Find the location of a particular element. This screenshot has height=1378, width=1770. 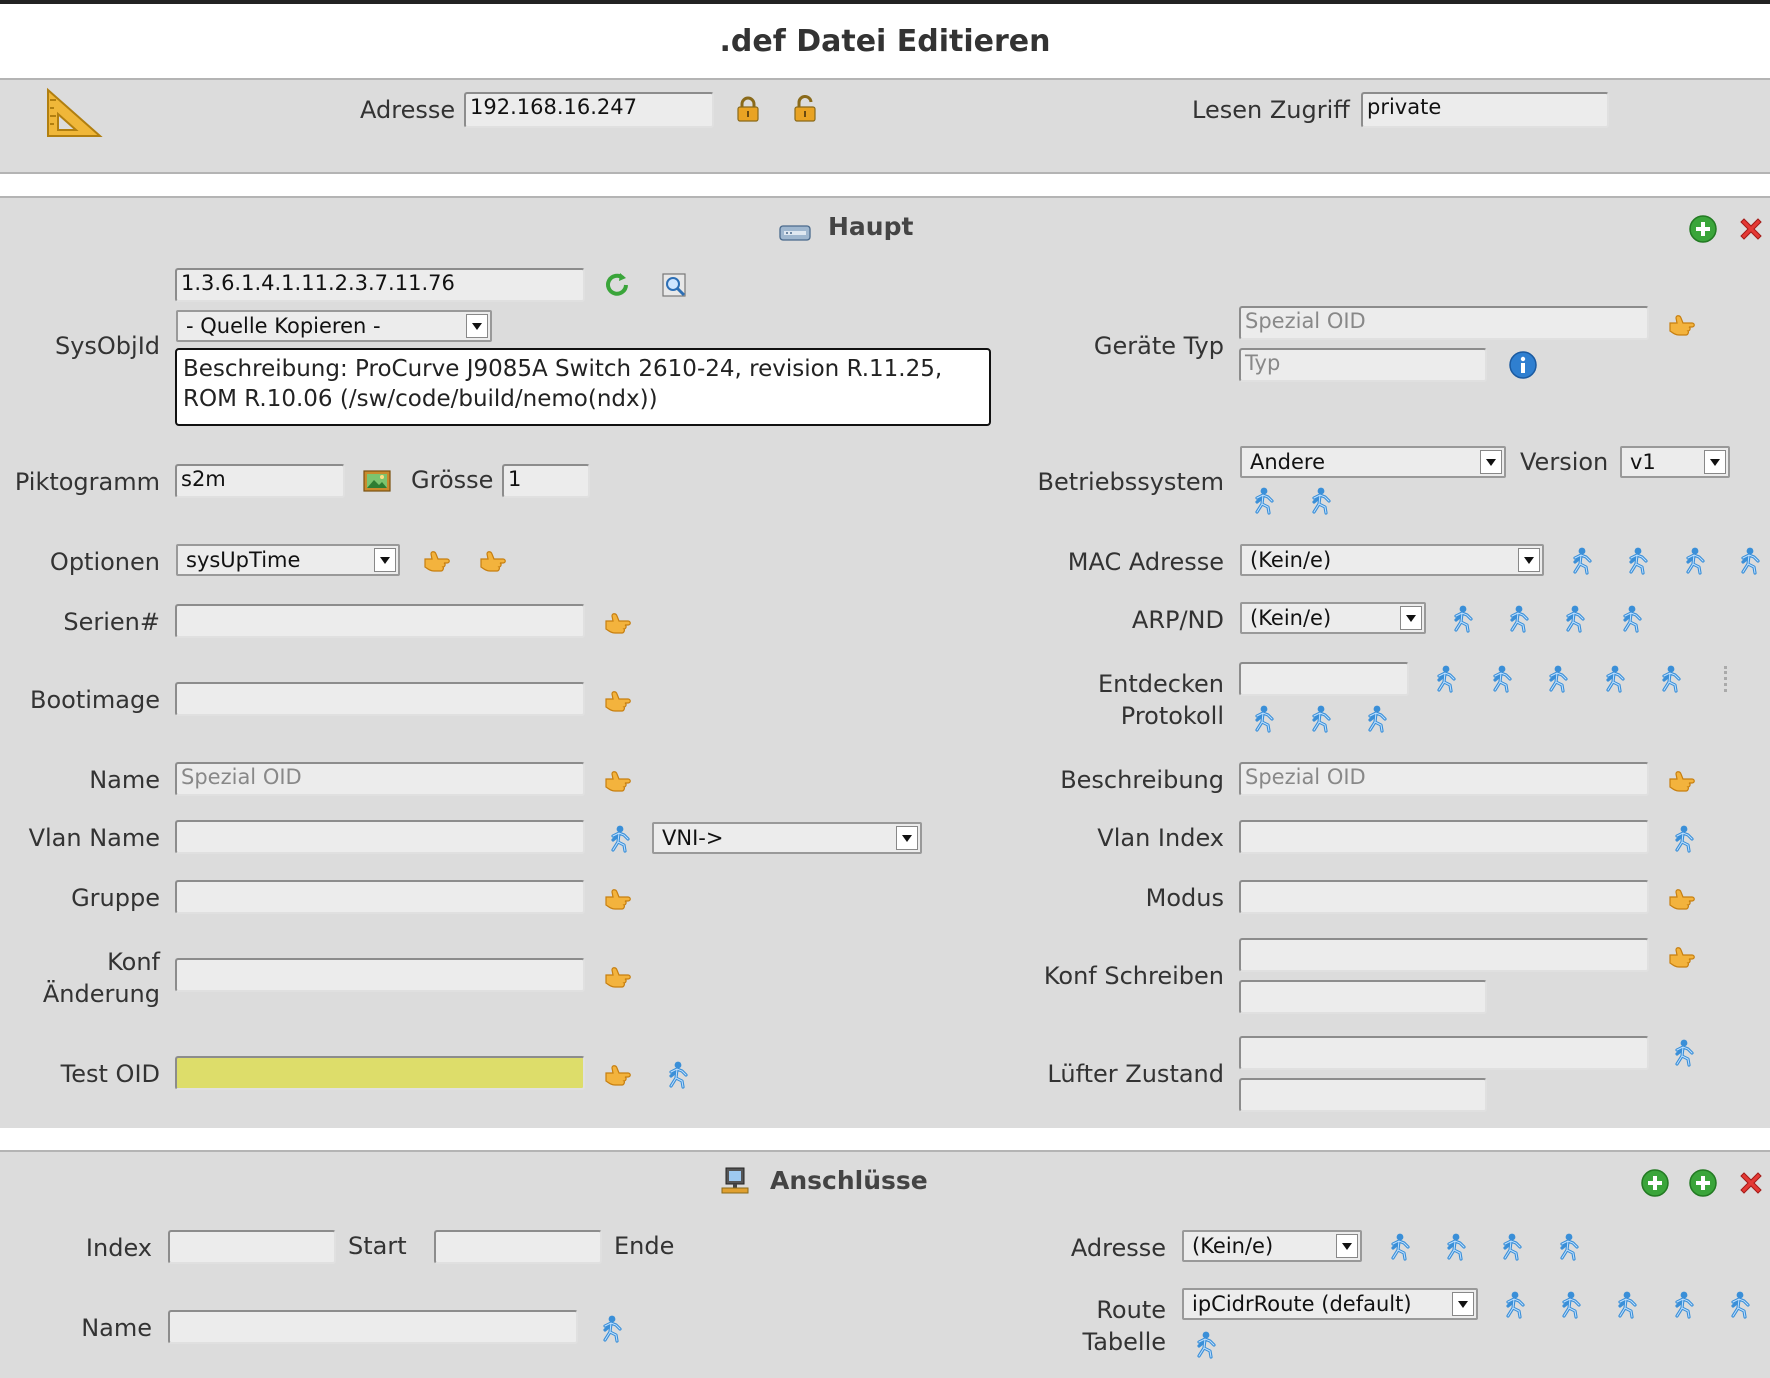

size-input: 1 is located at coordinates (546, 481).